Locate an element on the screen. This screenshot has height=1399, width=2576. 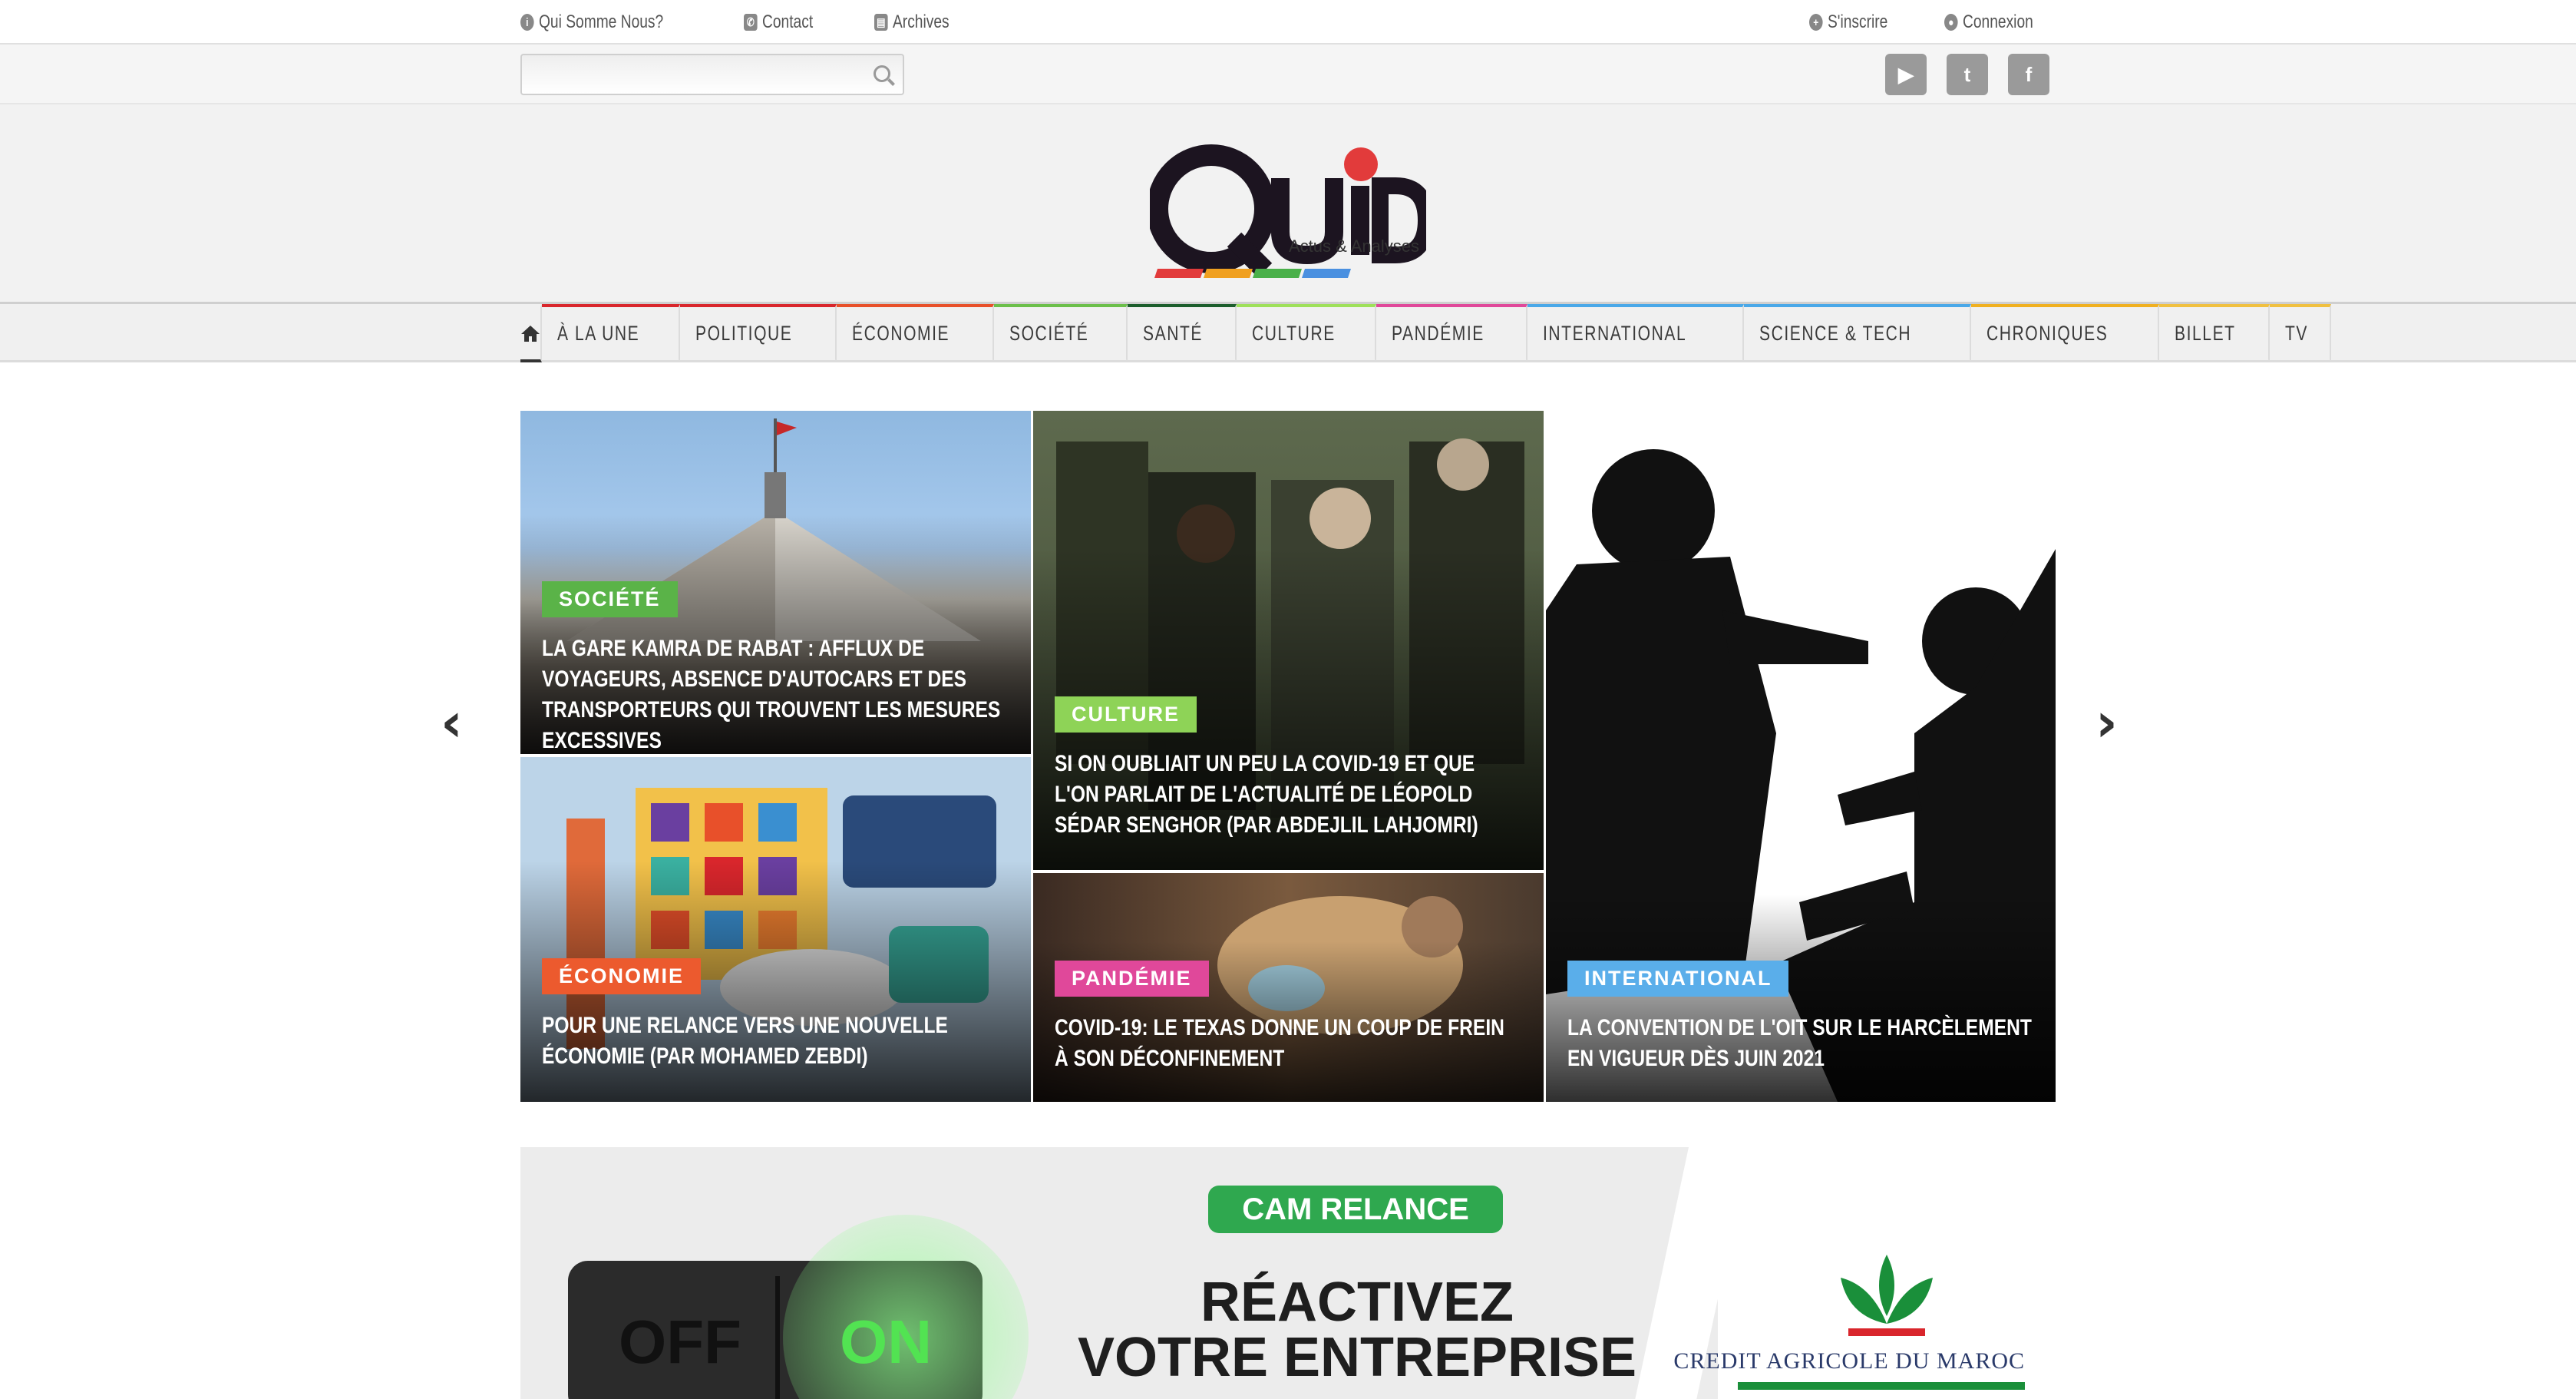
search-input is located at coordinates (712, 74).